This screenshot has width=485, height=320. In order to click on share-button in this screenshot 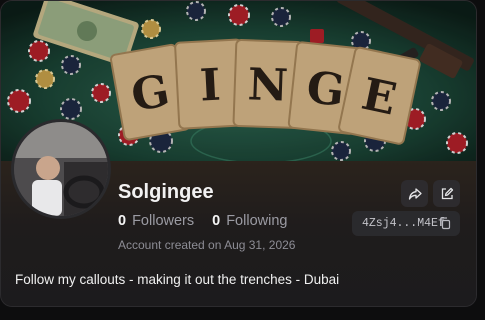, I will do `click(414, 193)`.